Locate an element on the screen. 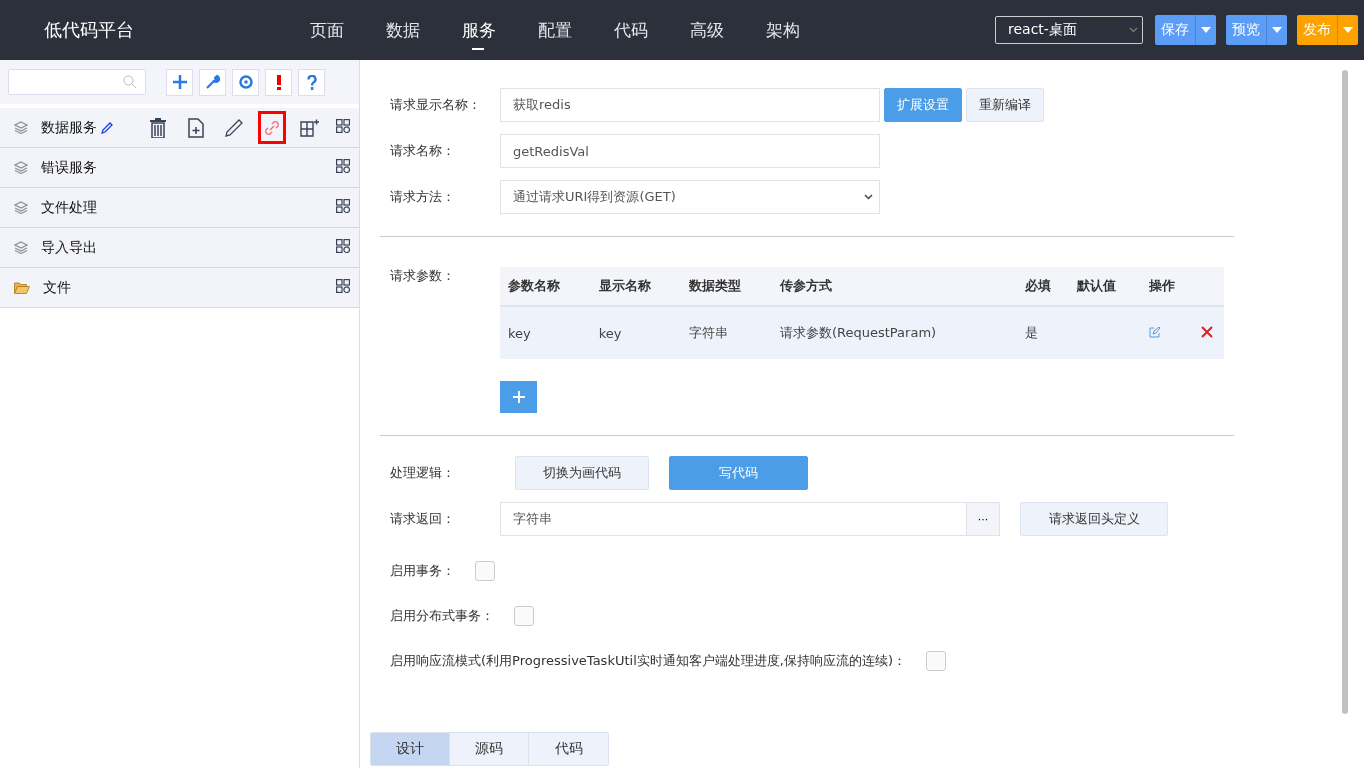 The image size is (1364, 768). scrollbar is located at coordinates (1345, 392).